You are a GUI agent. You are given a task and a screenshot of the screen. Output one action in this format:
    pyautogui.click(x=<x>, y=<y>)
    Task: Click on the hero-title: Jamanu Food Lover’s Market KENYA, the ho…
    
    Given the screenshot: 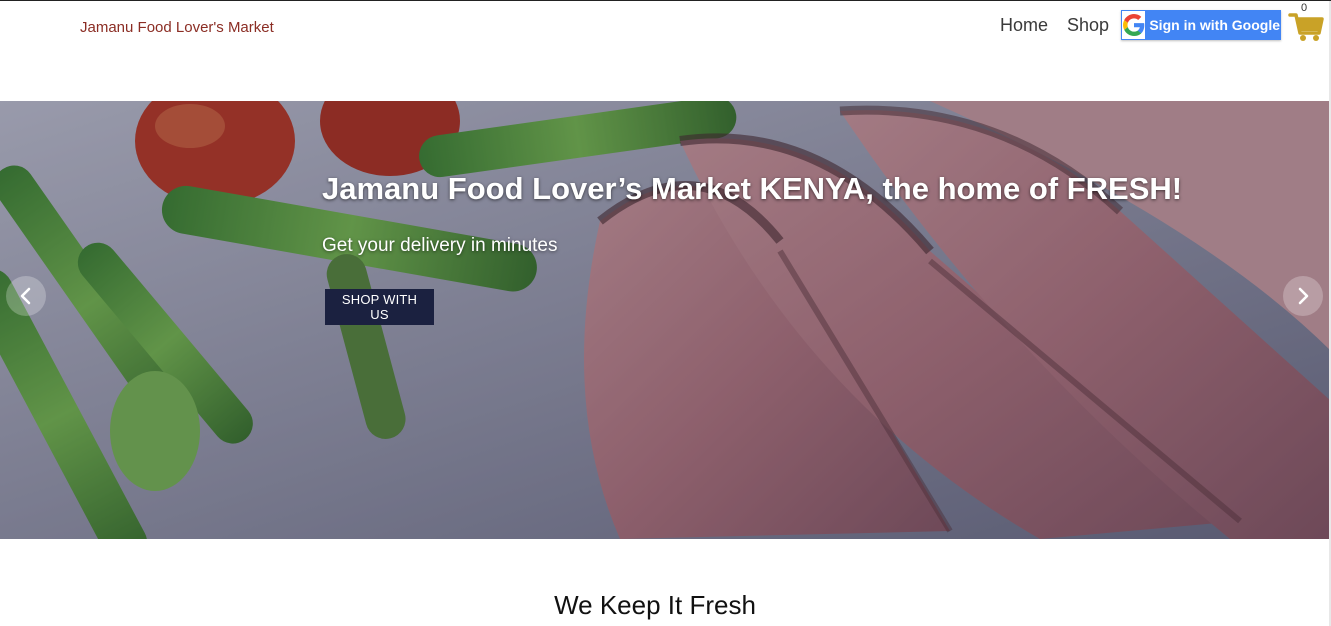 What is the action you would take?
    pyautogui.click(x=752, y=188)
    